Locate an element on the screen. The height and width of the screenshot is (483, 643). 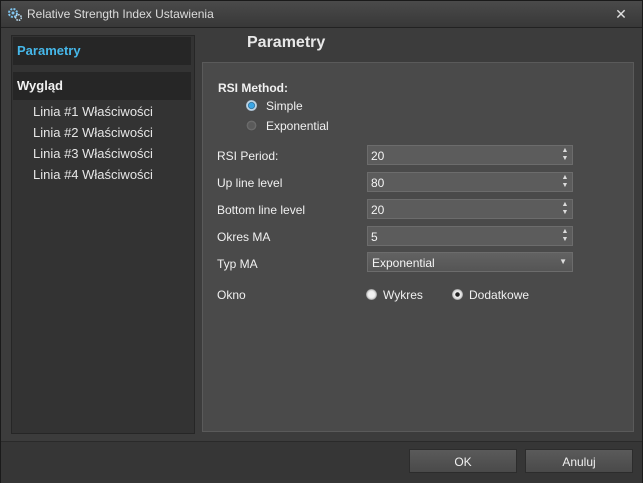
exponential-radio-label: Exponential is located at coordinates (297, 126).